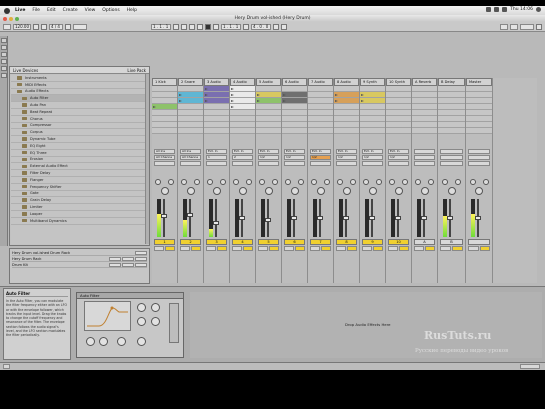  Describe the element at coordinates (79, 194) in the screenshot. I see `browser-item: Gate` at that location.